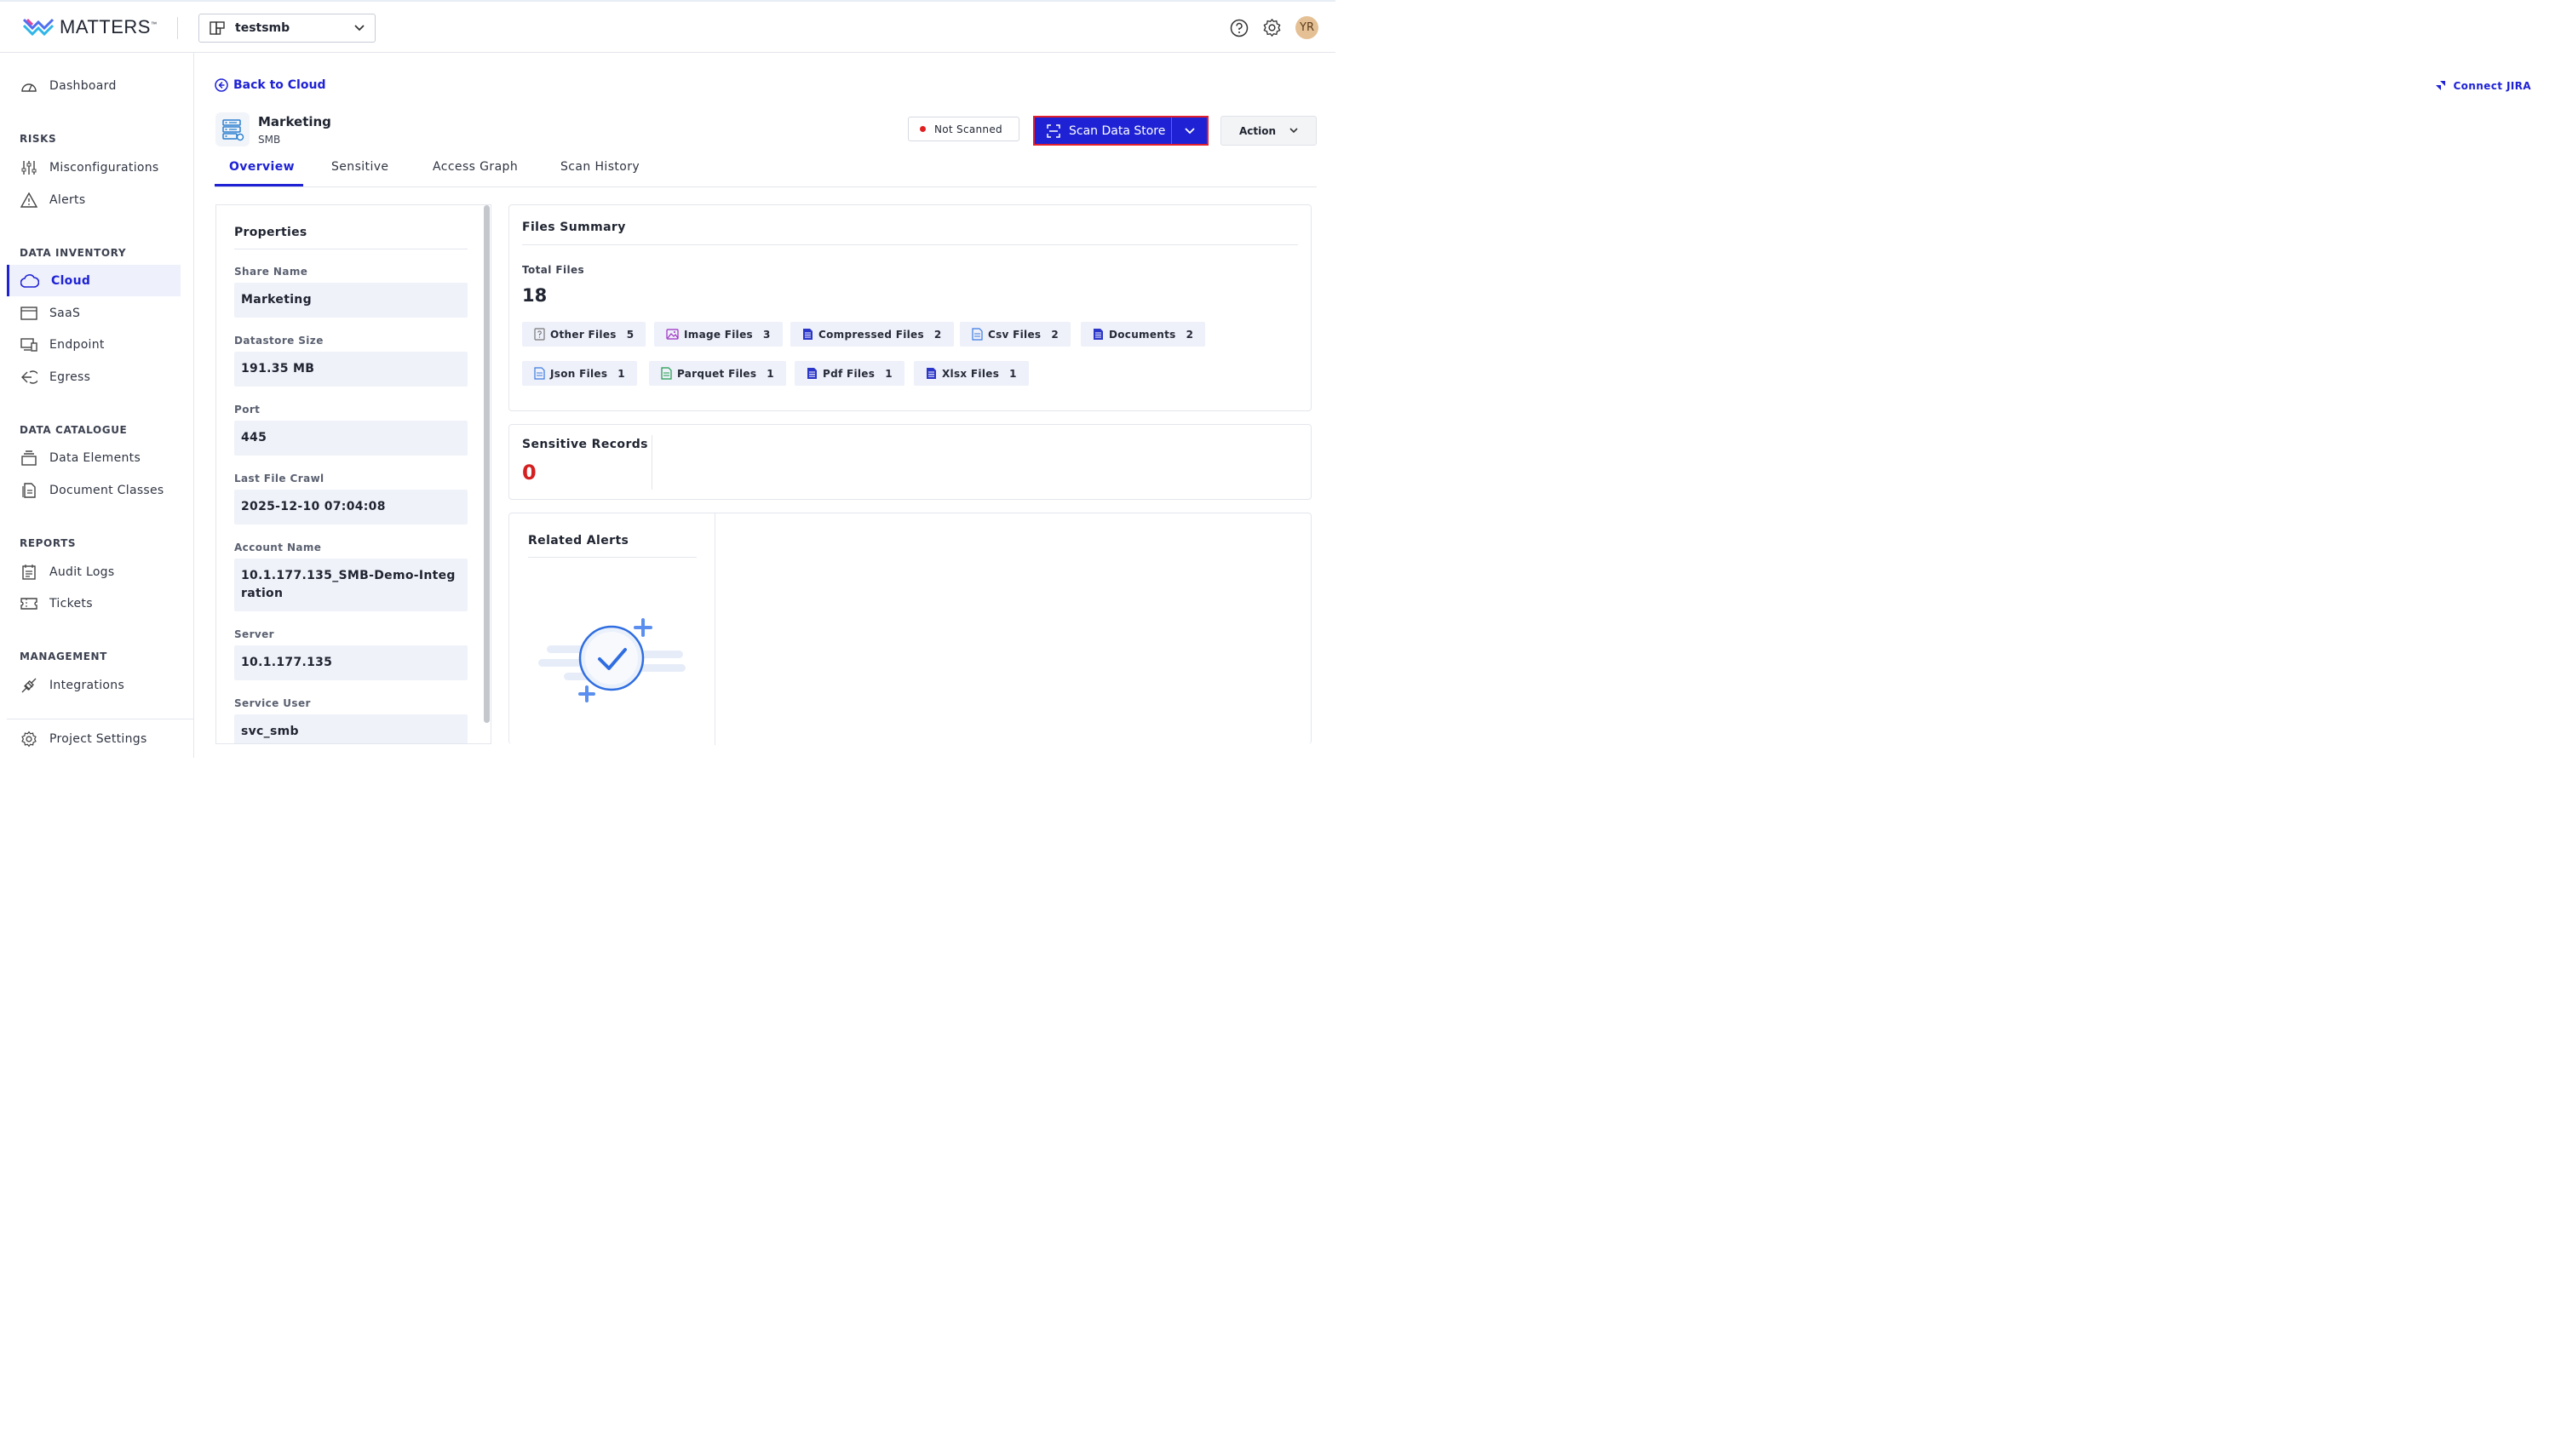  I want to click on compressed-file-icon, so click(808, 335).